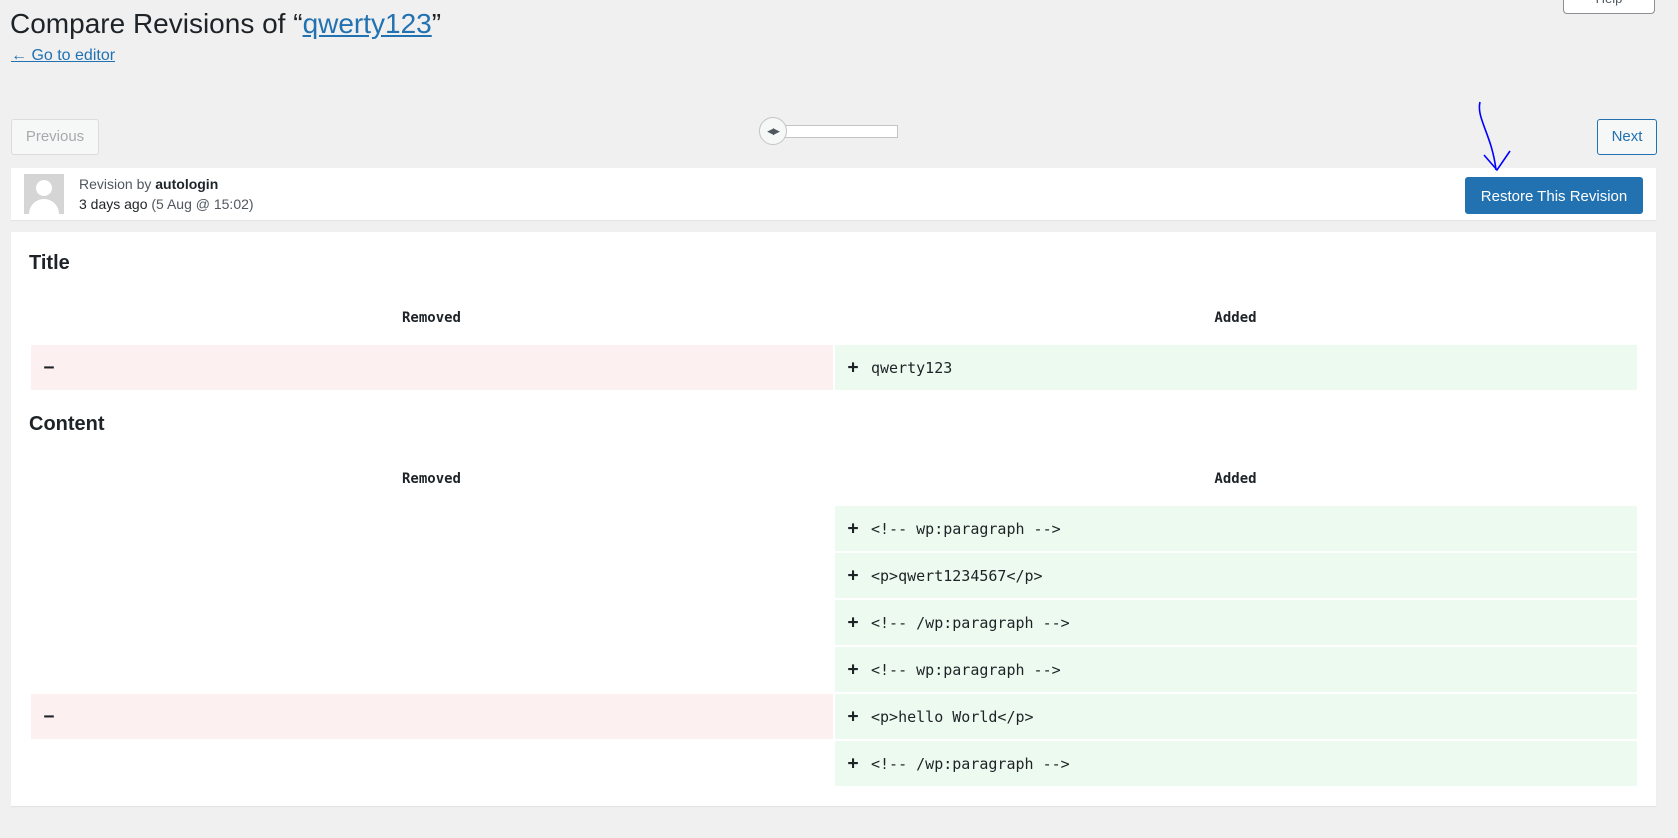 Image resolution: width=1678 pixels, height=838 pixels. What do you see at coordinates (63, 56) in the screenshot?
I see `go-to-editor-link: ← Go to editor` at bounding box center [63, 56].